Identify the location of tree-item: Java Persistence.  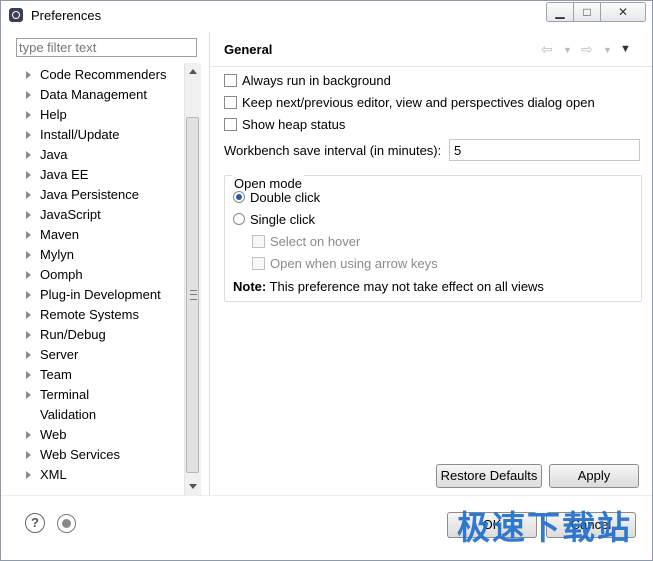
(101, 195).